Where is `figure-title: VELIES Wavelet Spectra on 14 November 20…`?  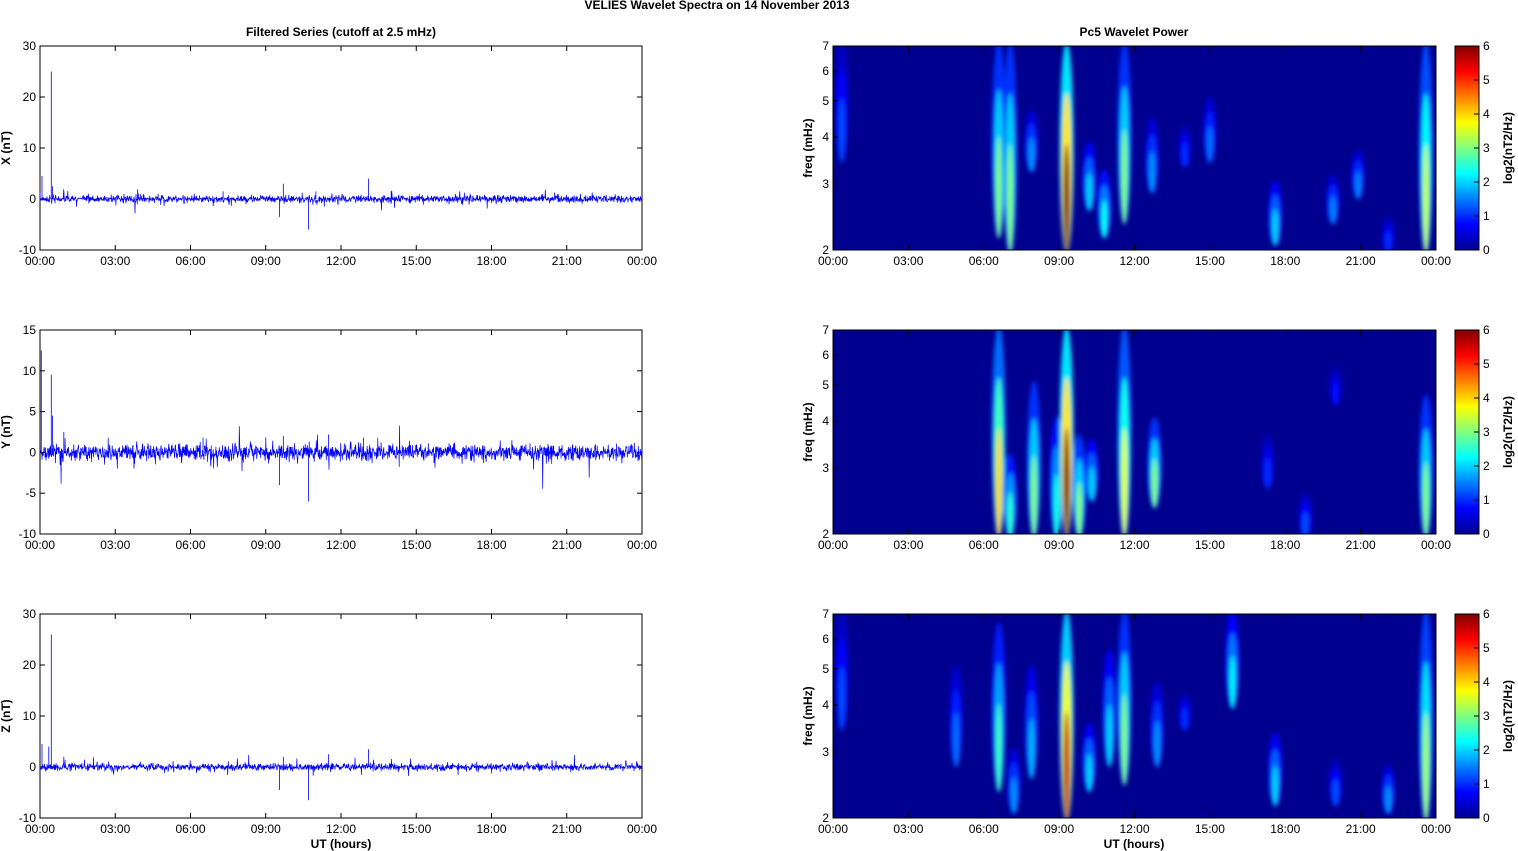
figure-title: VELIES Wavelet Spectra on 14 November 20… is located at coordinates (716, 6).